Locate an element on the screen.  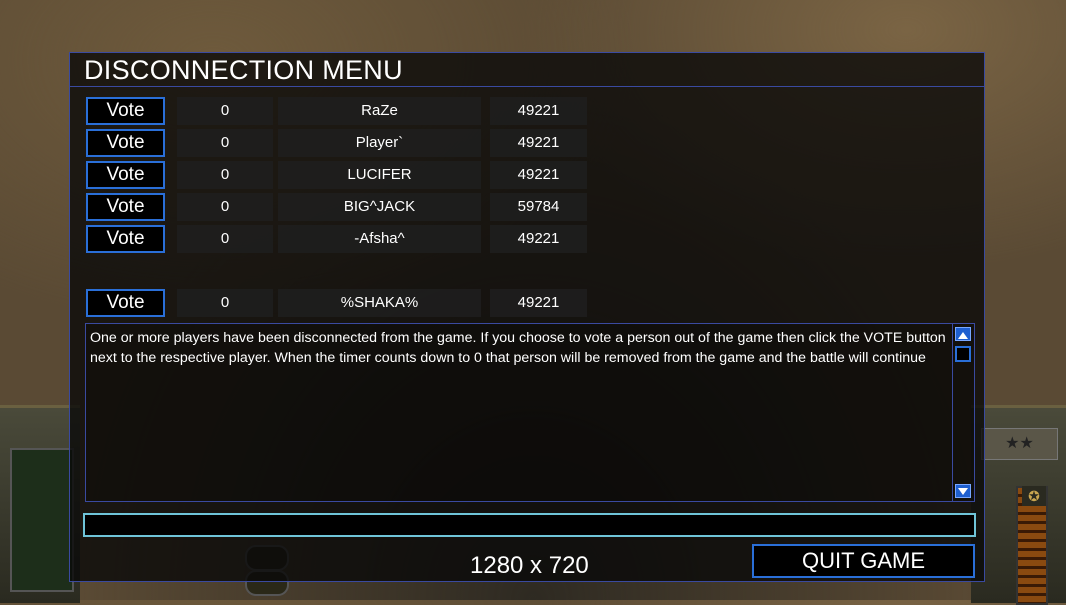
scroll-down-button is located at coordinates (963, 491).